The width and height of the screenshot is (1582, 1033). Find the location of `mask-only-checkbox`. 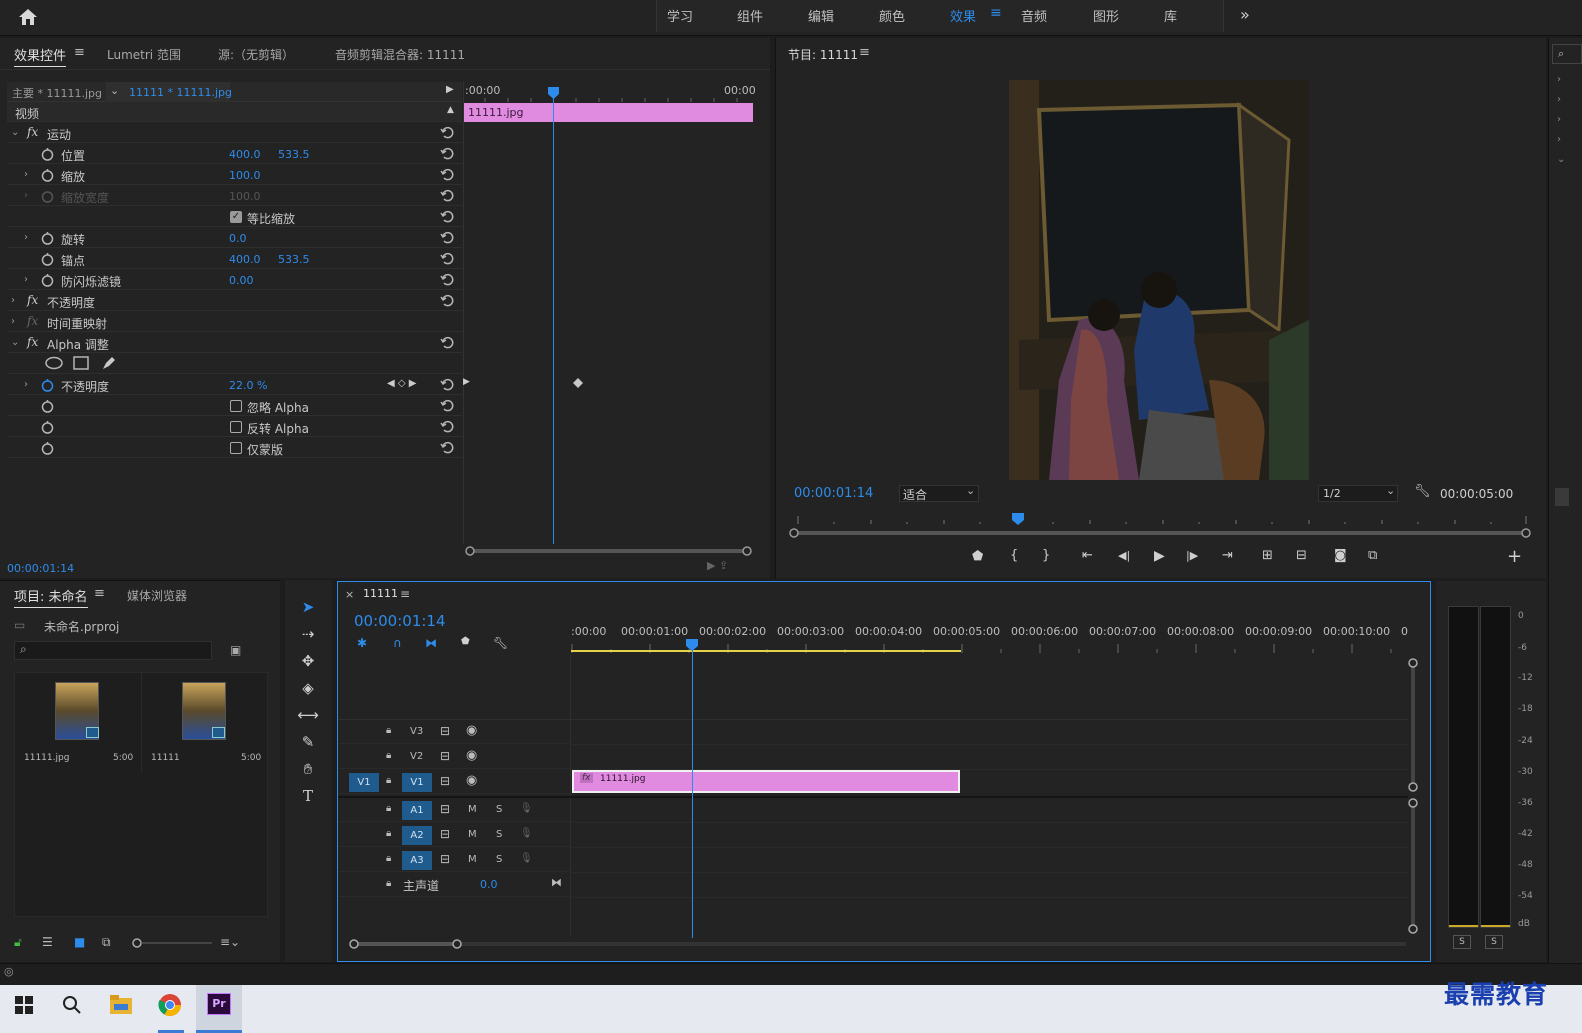

mask-only-checkbox is located at coordinates (236, 448).